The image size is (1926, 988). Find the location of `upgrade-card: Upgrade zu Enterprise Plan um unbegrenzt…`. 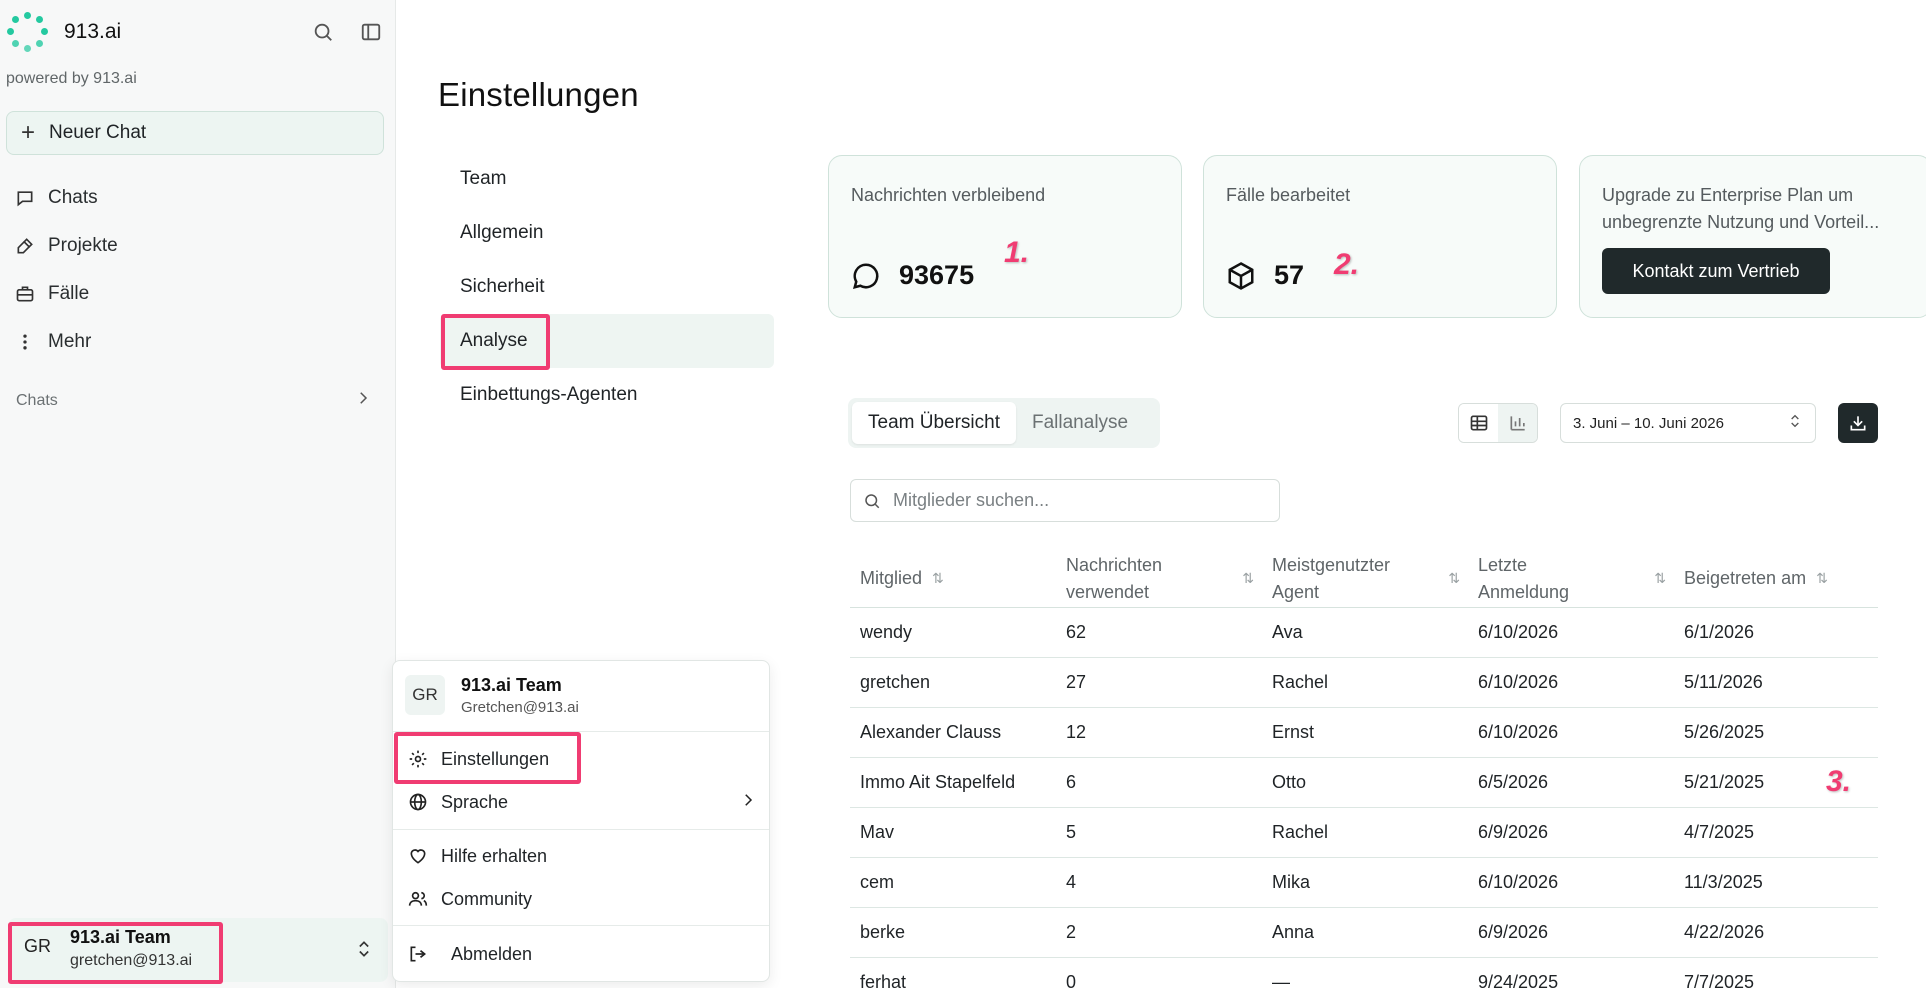

upgrade-card: Upgrade zu Enterprise Plan um unbegrenzt… is located at coordinates (1752, 236).